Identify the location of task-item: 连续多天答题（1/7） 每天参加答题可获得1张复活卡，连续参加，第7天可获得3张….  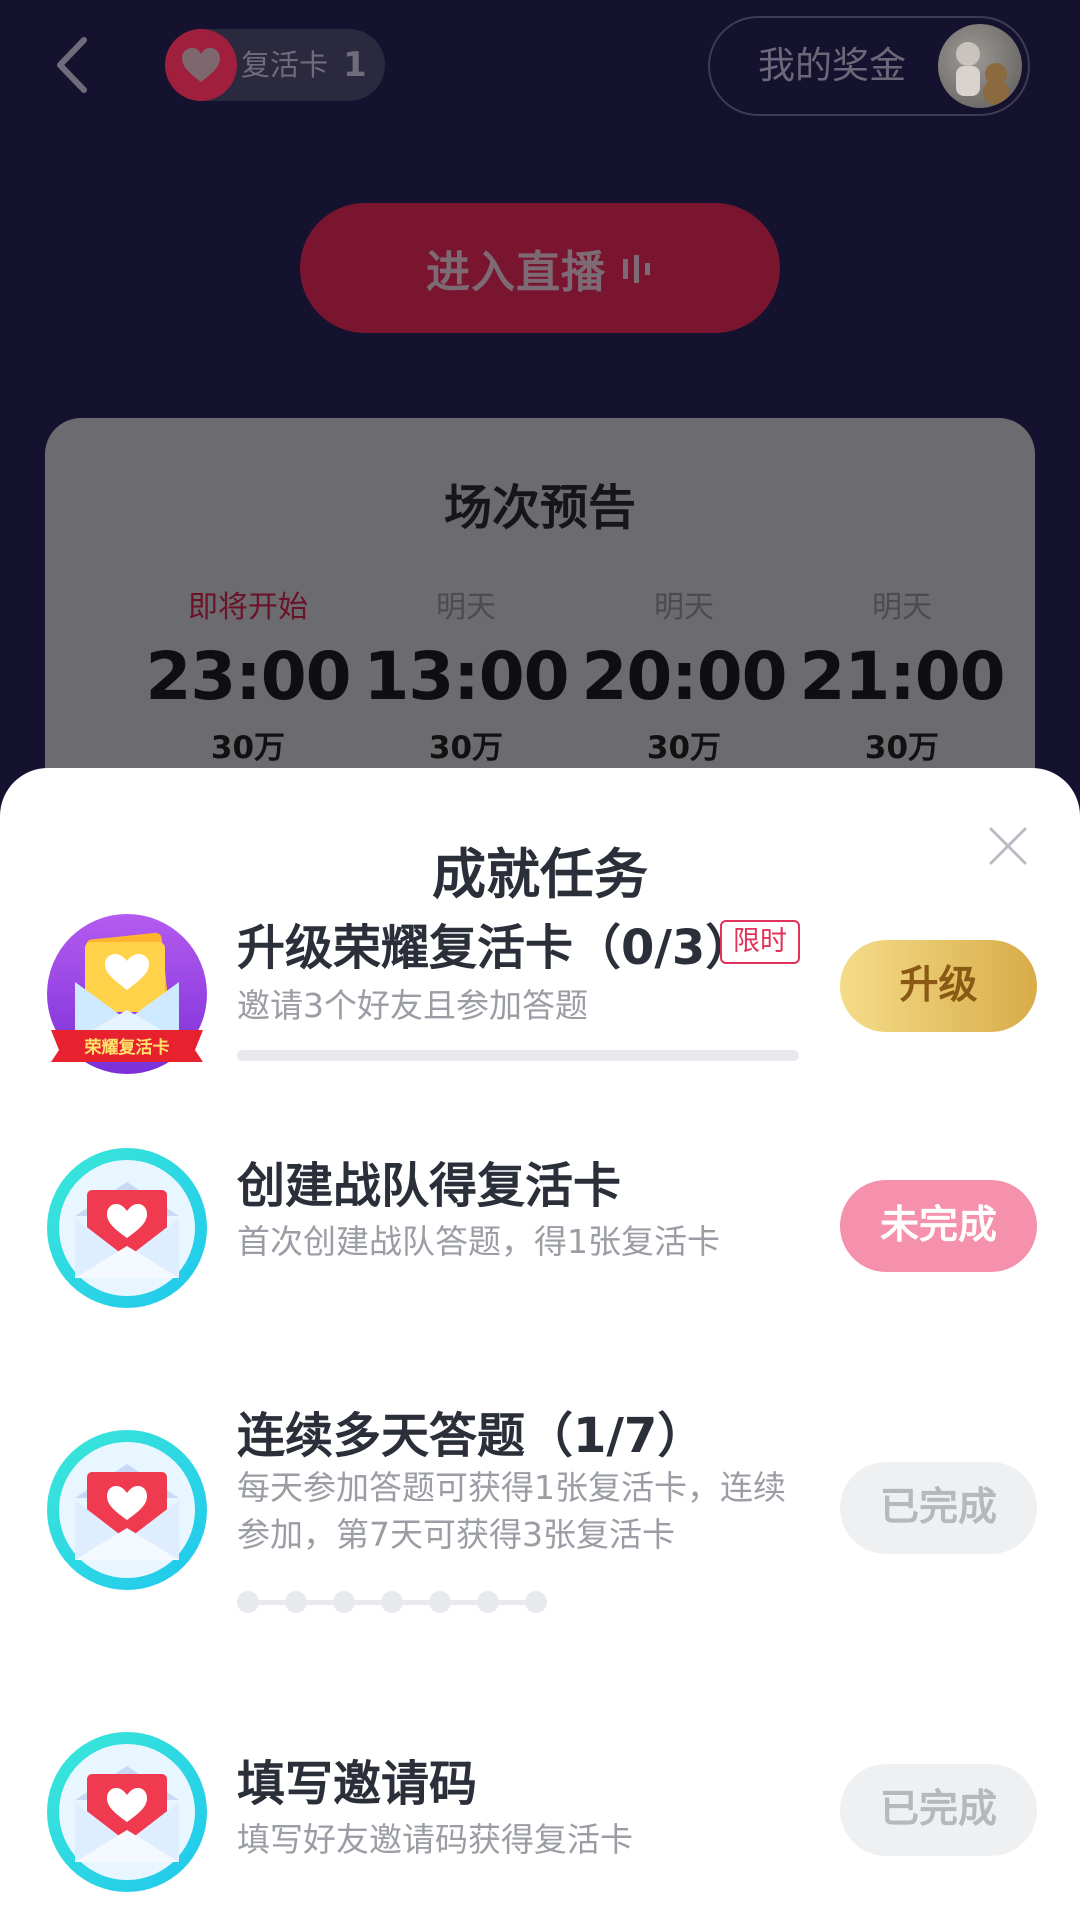
(540, 1536).